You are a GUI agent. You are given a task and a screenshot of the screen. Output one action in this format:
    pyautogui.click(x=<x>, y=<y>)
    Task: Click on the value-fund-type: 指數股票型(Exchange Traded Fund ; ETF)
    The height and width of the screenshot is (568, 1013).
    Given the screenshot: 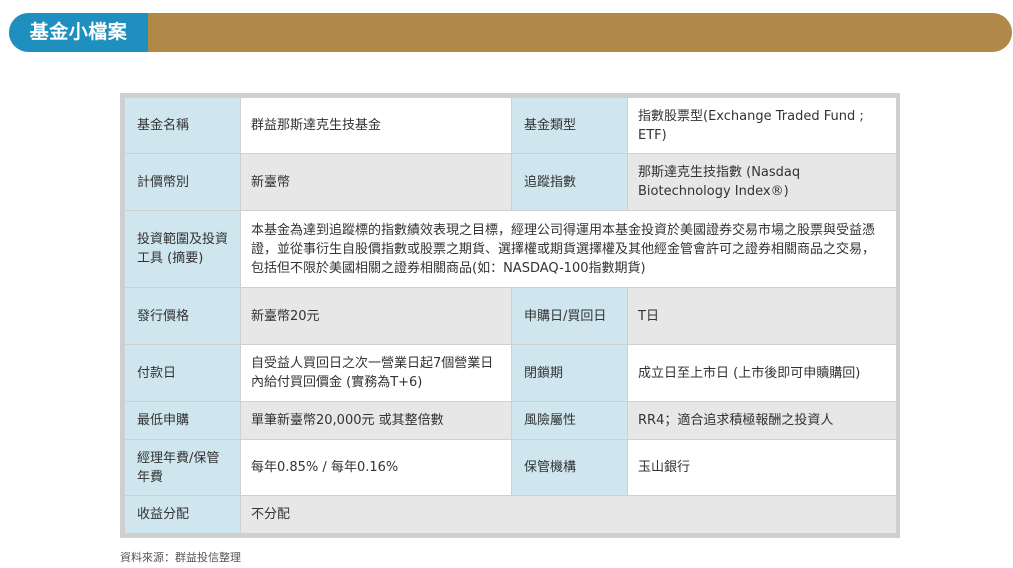 What is the action you would take?
    pyautogui.click(x=762, y=125)
    